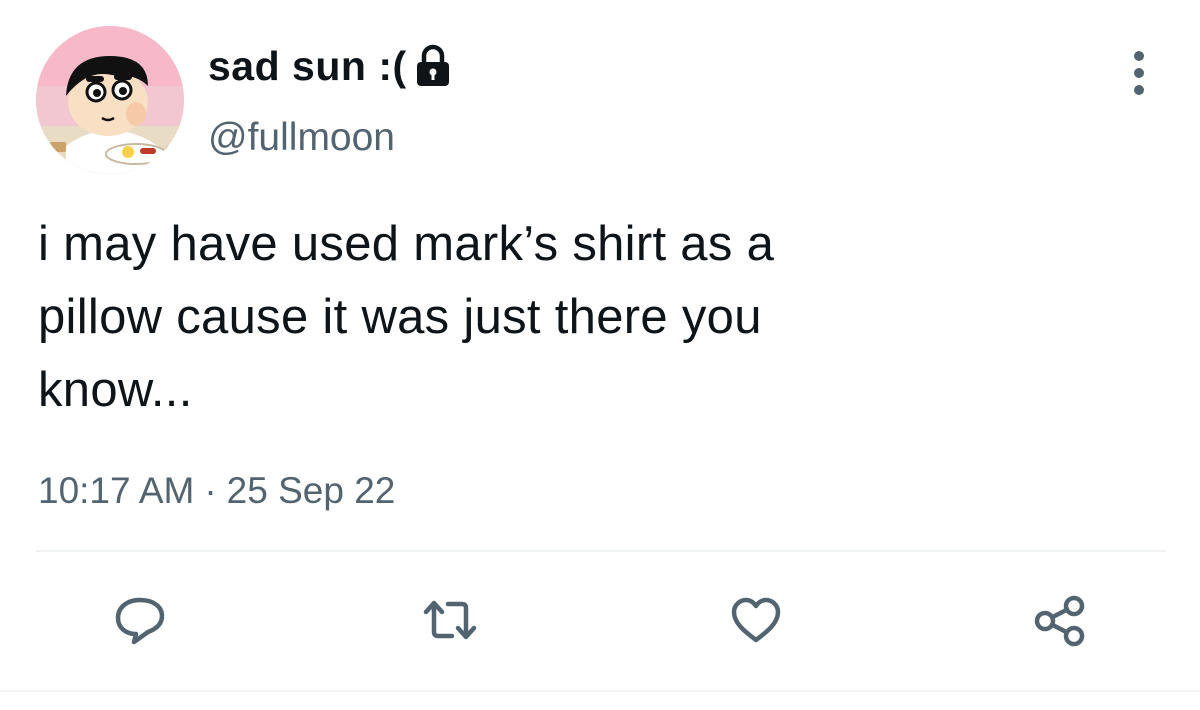 The width and height of the screenshot is (1200, 710). I want to click on share-icon, so click(1059, 621).